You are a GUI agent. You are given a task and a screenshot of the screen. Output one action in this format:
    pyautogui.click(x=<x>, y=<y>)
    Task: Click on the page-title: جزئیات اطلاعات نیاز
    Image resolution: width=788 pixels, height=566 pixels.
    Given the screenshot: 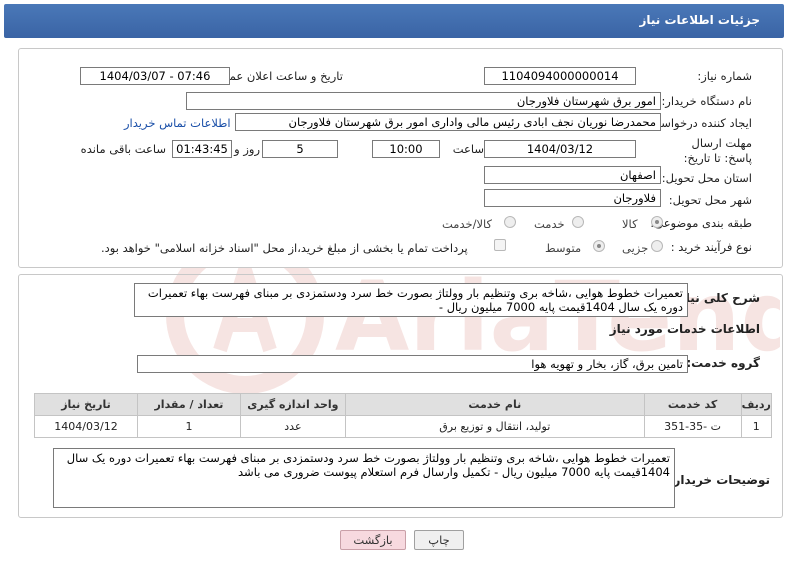 What is the action you would take?
    pyautogui.click(x=699, y=20)
    